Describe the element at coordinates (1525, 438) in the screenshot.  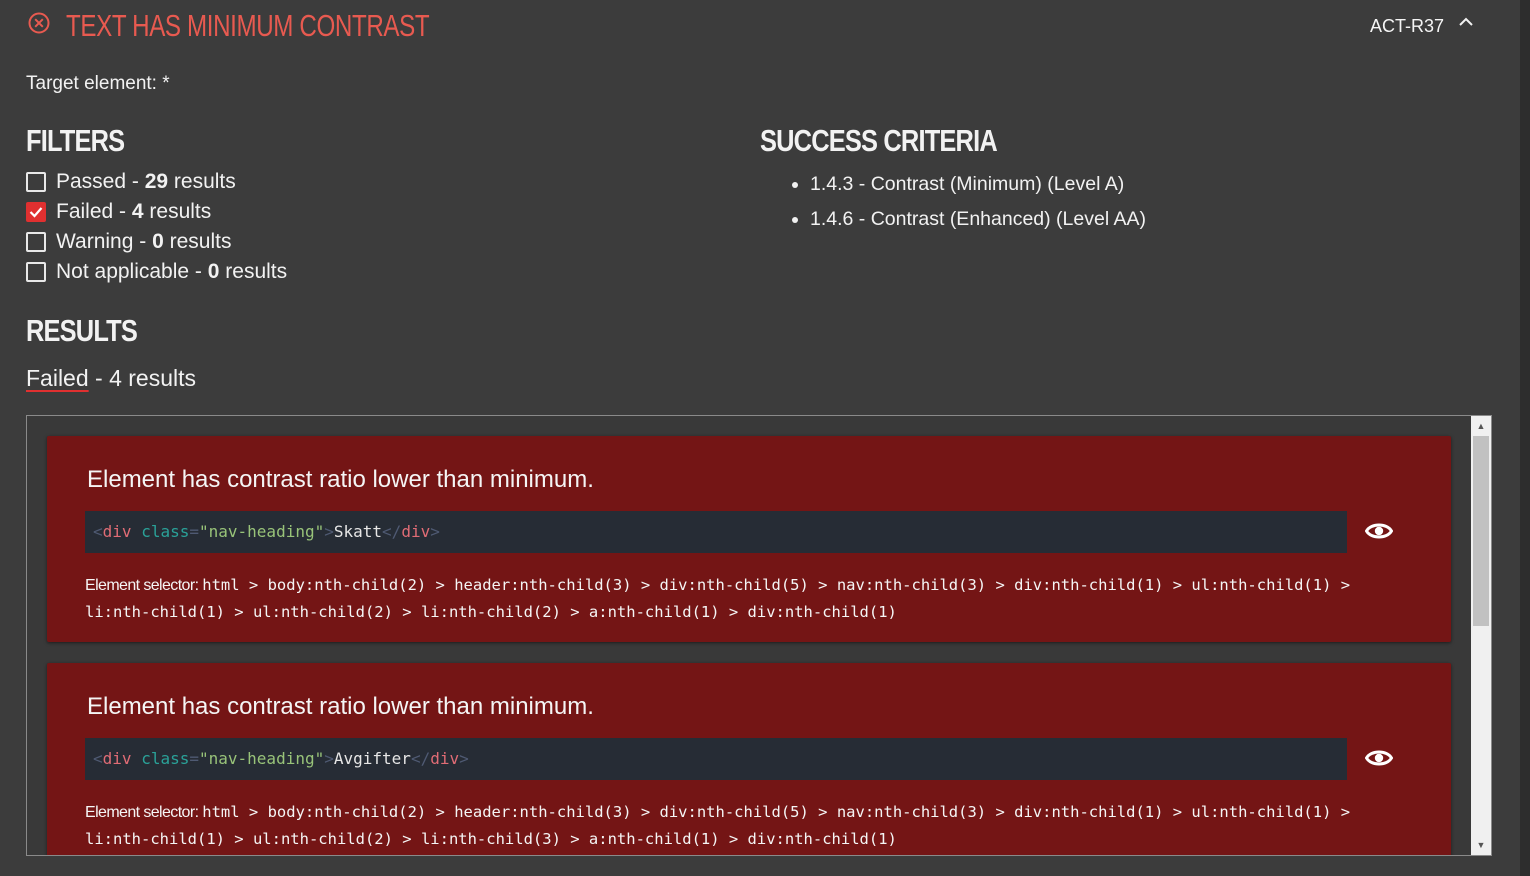
I see `page-scrollbar` at that location.